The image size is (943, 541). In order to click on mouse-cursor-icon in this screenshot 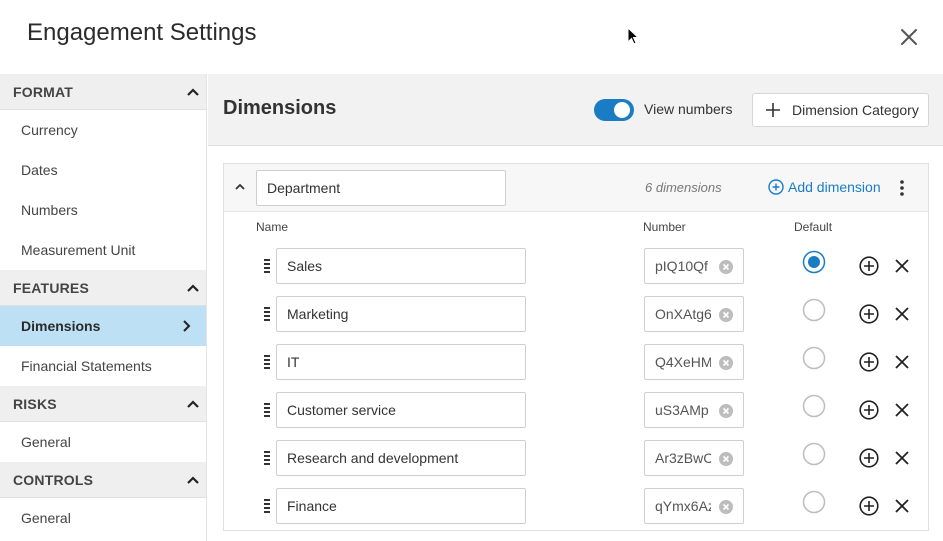, I will do `click(633, 36)`.